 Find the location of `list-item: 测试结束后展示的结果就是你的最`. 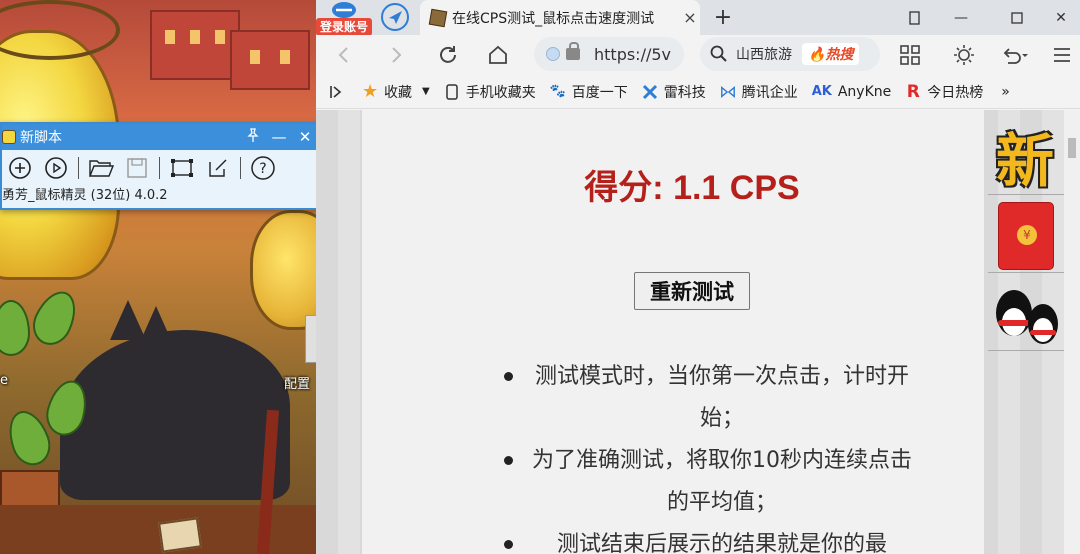

list-item: 测试结束后展示的结果就是你的最 is located at coordinates (708, 539).